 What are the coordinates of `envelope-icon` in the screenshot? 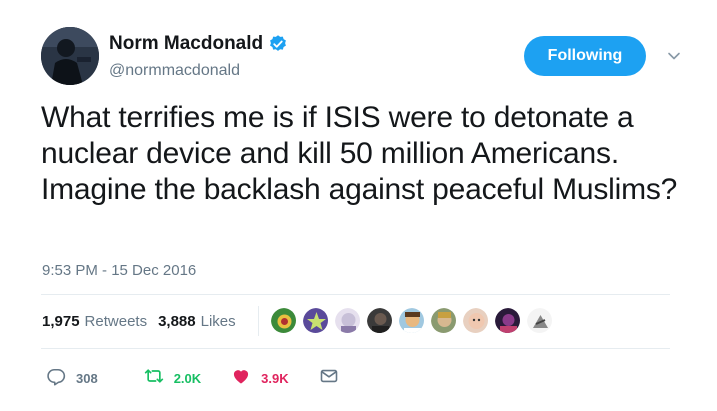 It's located at (329, 378).